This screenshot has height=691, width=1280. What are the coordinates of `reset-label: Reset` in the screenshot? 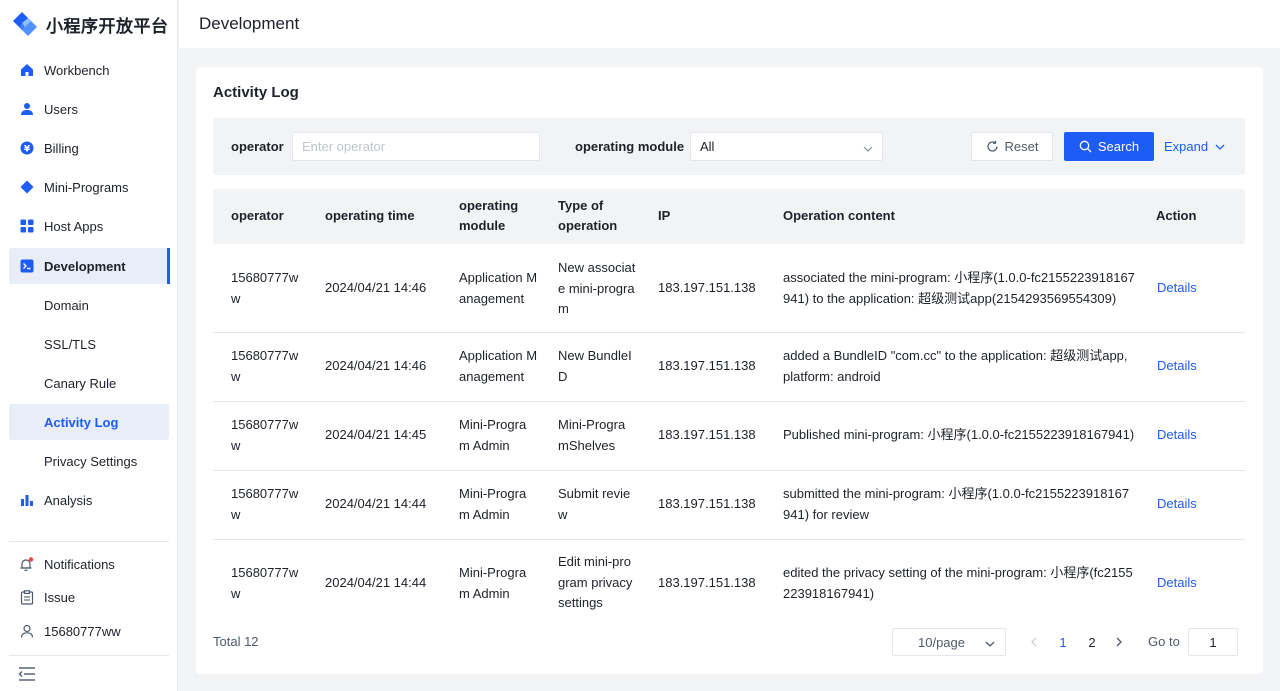 It's located at (1021, 146).